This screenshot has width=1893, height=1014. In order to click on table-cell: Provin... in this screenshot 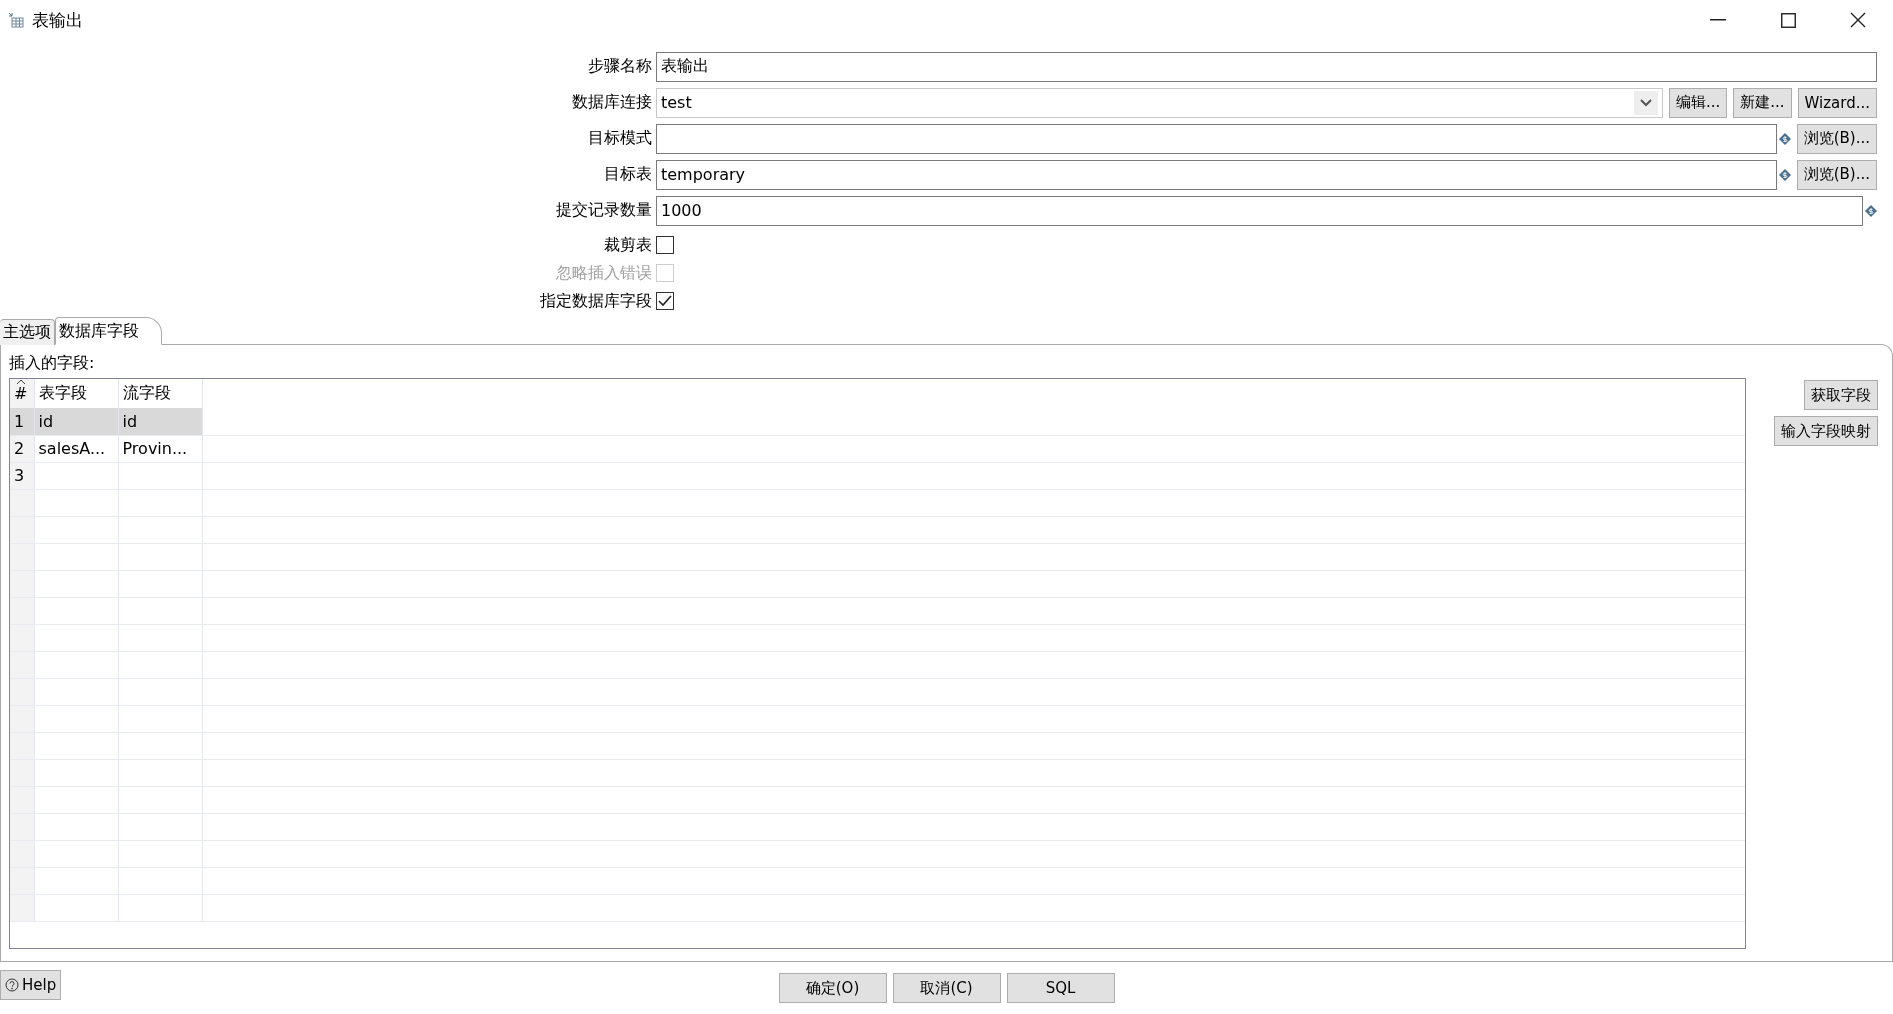, I will do `click(160, 448)`.